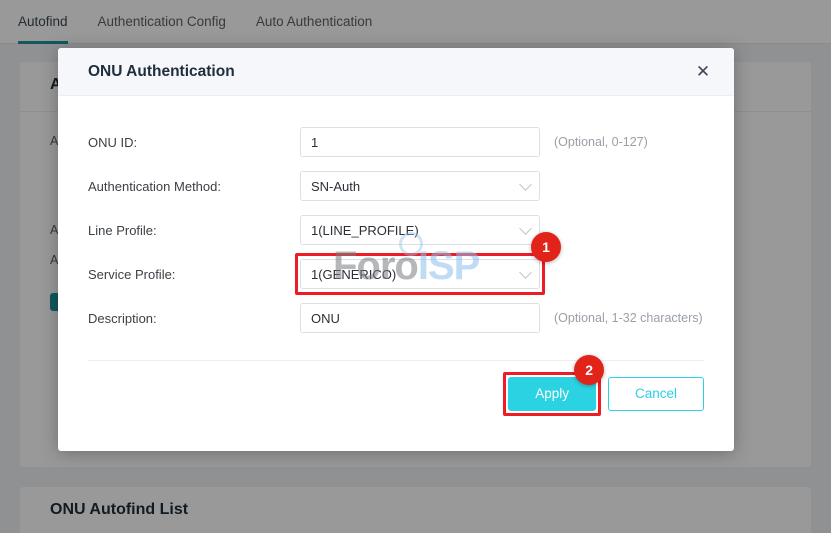 The height and width of the screenshot is (533, 831). I want to click on apply-button-wrap: Apply 2, so click(554, 385).